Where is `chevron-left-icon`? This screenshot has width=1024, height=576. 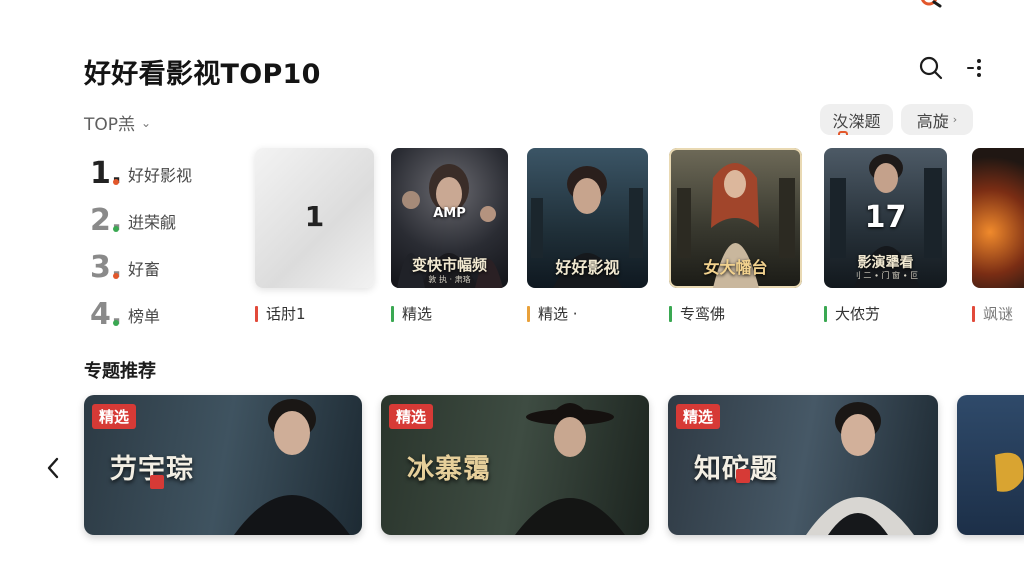 chevron-left-icon is located at coordinates (53, 468).